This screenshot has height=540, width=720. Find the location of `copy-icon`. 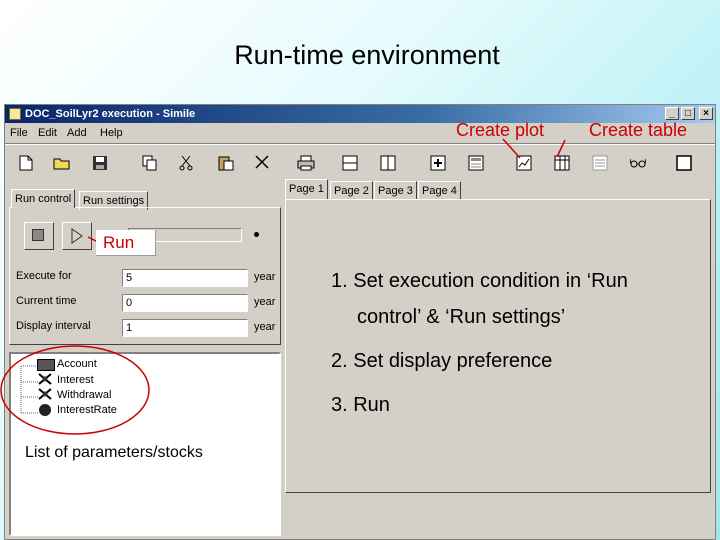

copy-icon is located at coordinates (150, 164).